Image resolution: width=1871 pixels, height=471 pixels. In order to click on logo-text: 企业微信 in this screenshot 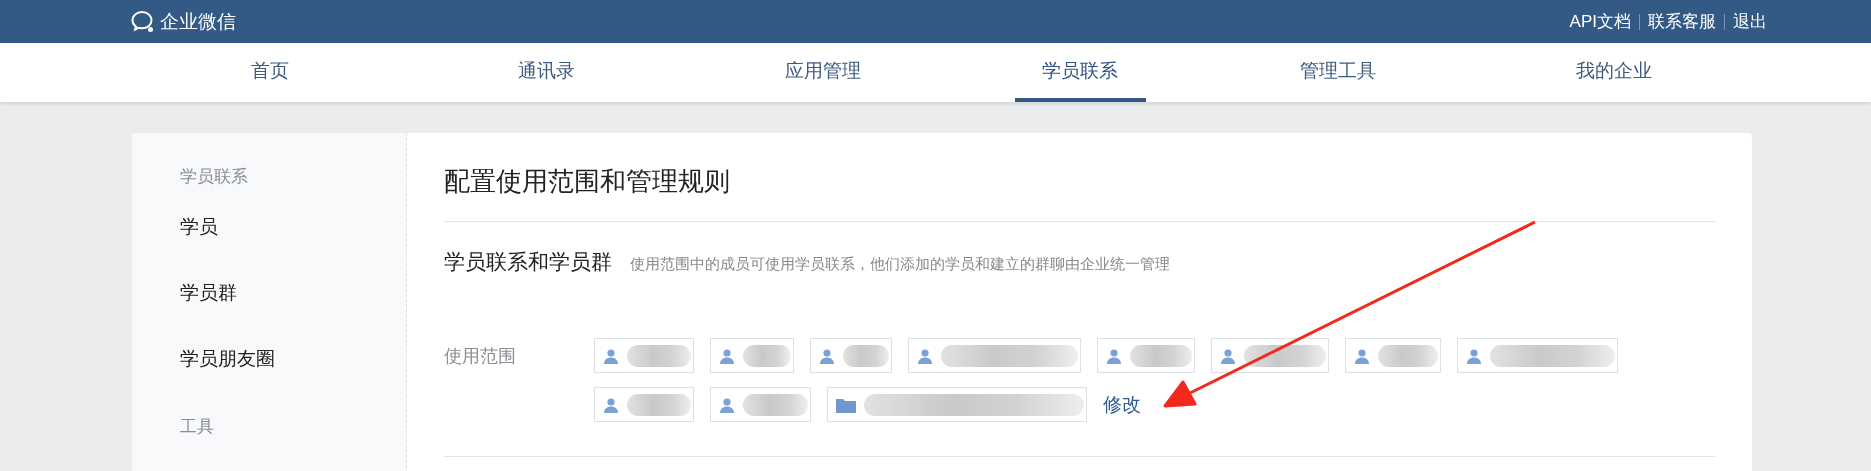, I will do `click(198, 21)`.